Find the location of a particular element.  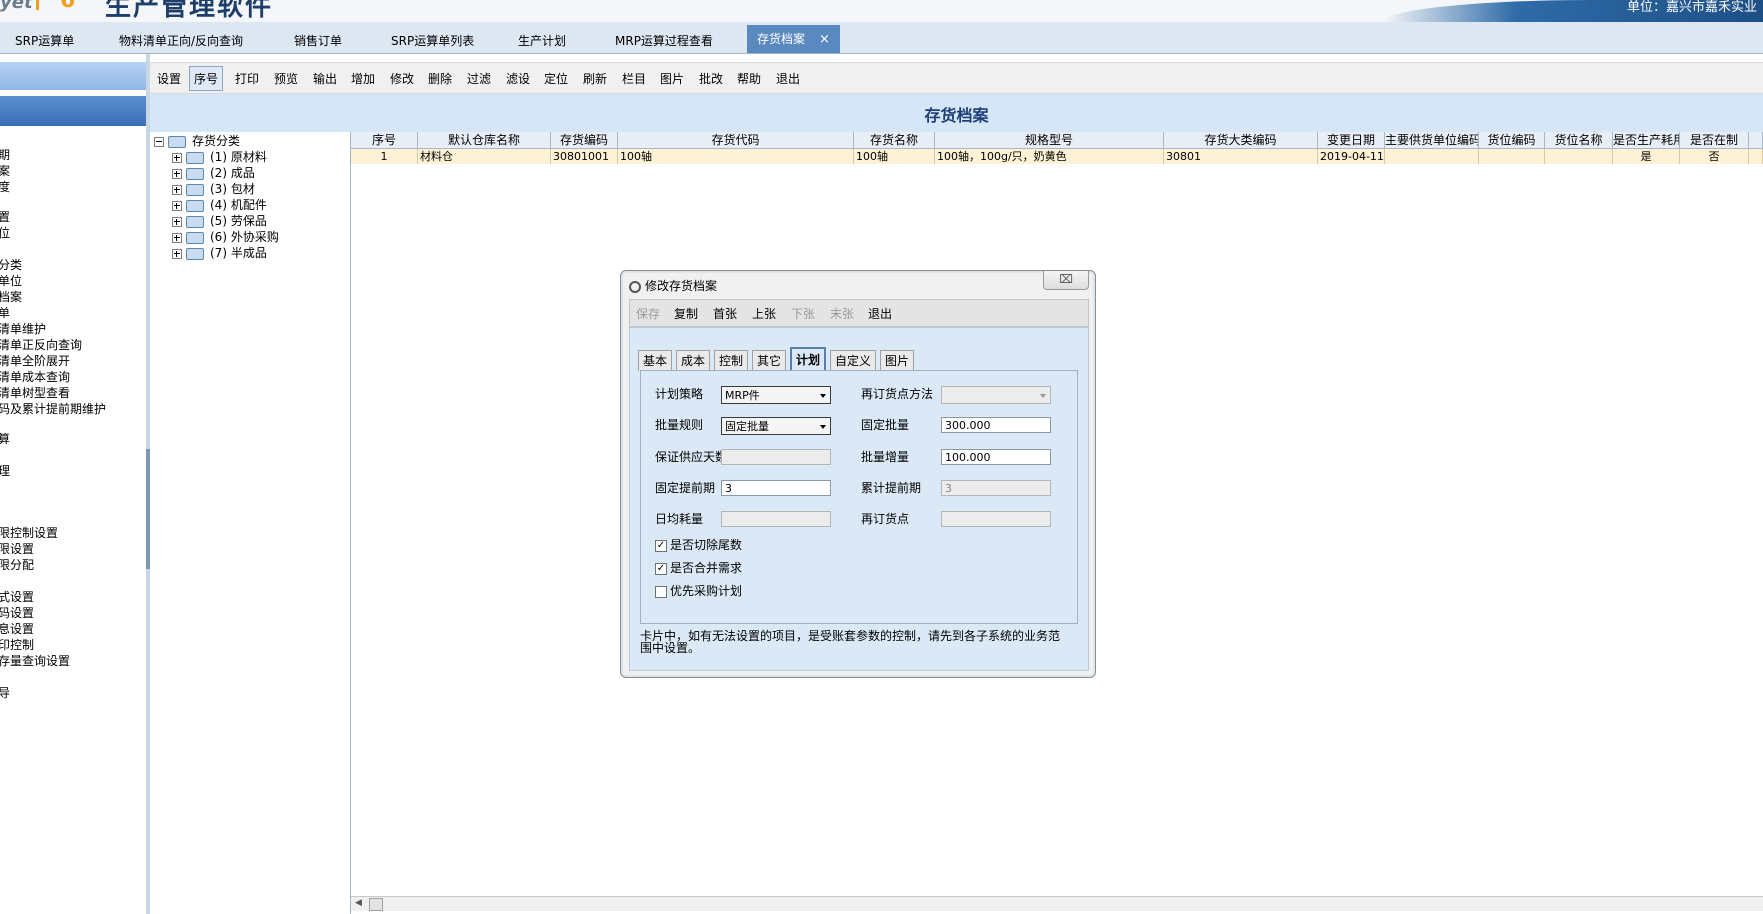

tab-picture: 图片 is located at coordinates (897, 360).